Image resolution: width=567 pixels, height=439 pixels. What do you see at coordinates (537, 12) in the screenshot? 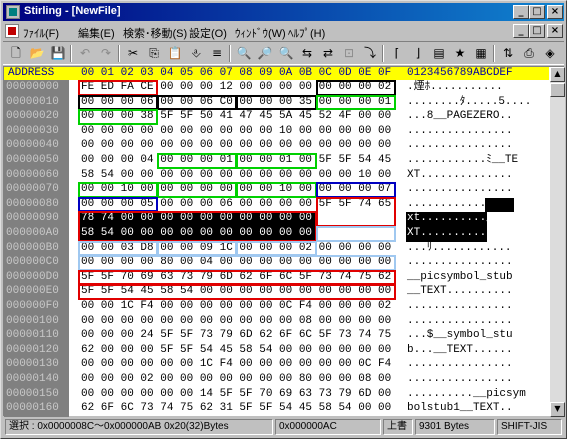
I see `maximize-button: □` at bounding box center [537, 12].